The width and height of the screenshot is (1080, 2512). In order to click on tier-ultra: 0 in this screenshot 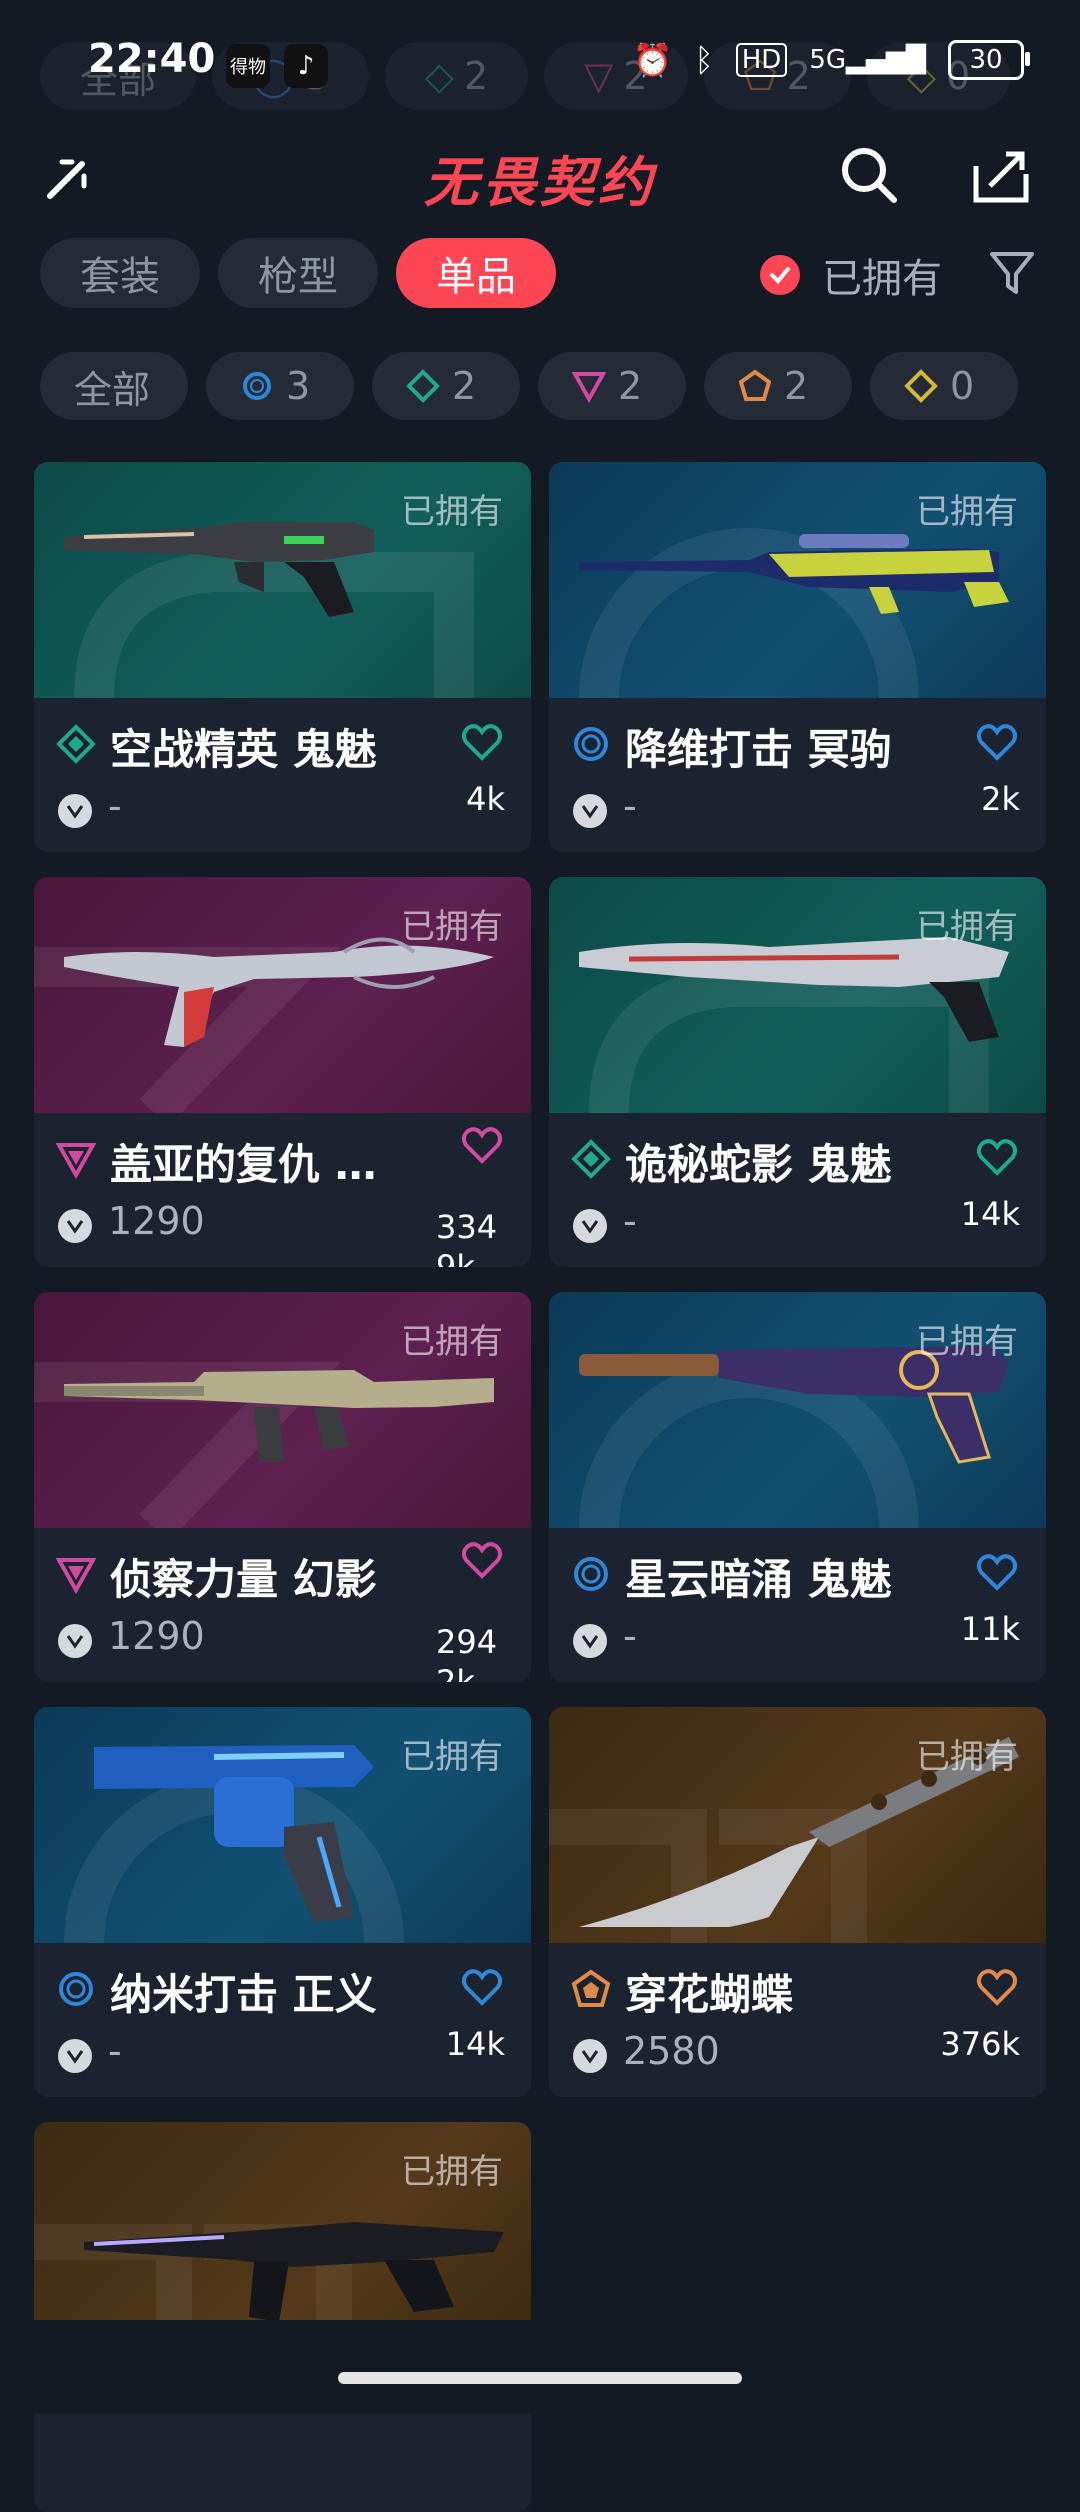, I will do `click(944, 386)`.